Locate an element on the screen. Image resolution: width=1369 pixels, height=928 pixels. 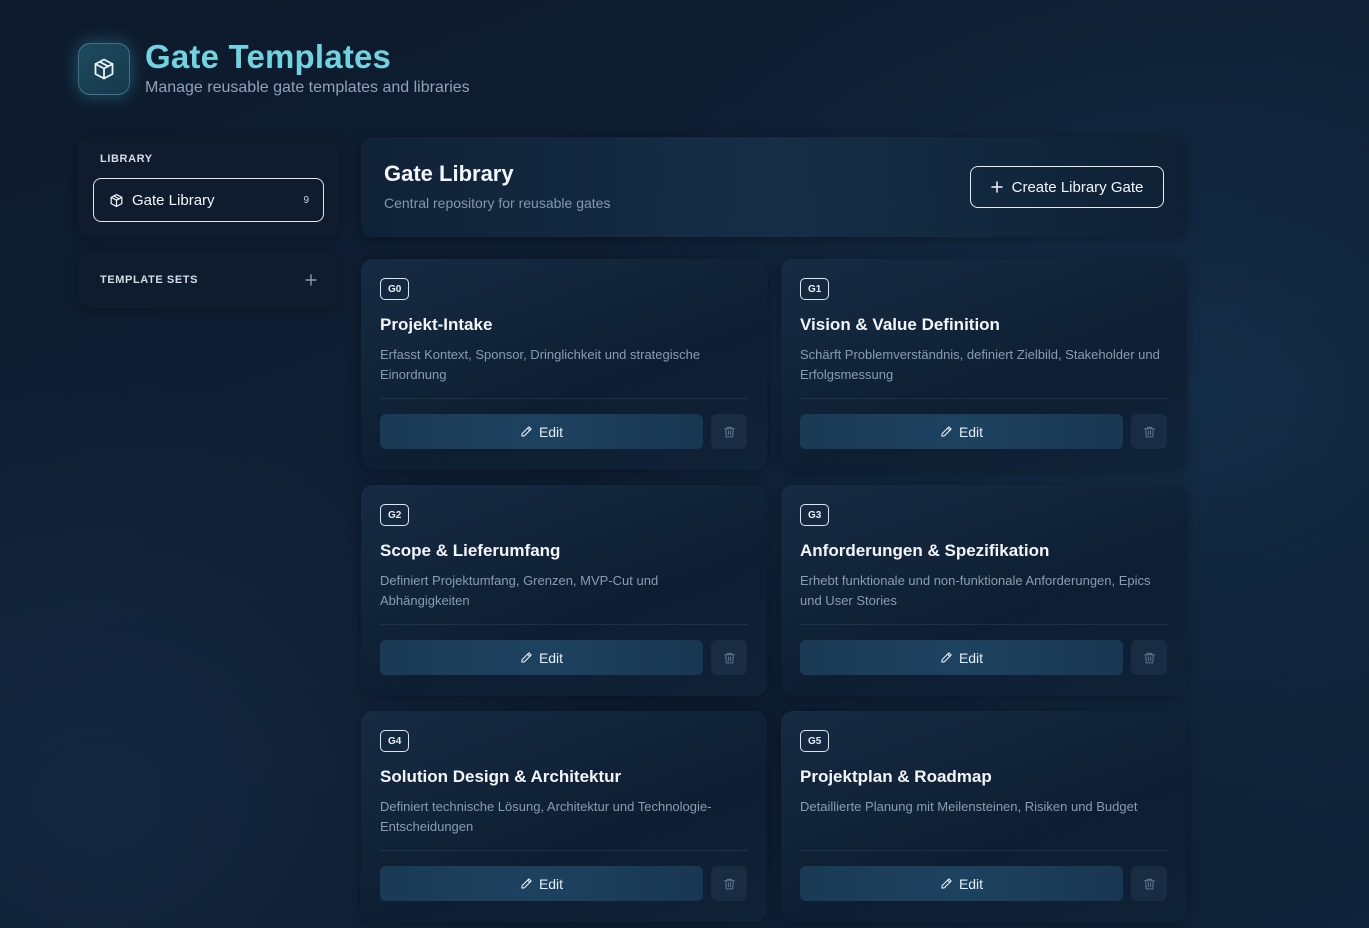
gate-badge: G4 is located at coordinates (395, 741).